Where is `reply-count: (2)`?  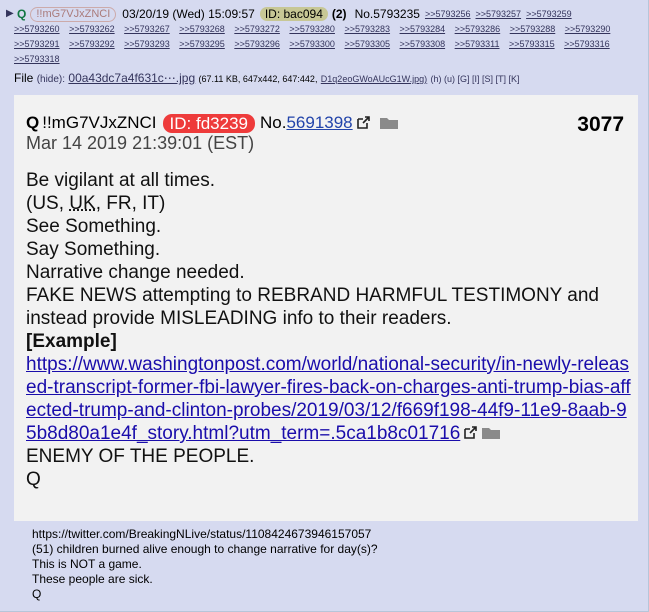 reply-count: (2) is located at coordinates (339, 14).